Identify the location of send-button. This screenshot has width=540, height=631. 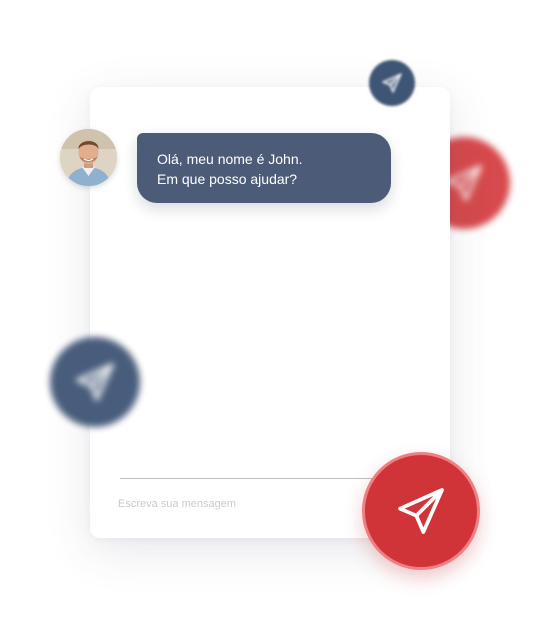
(421, 511).